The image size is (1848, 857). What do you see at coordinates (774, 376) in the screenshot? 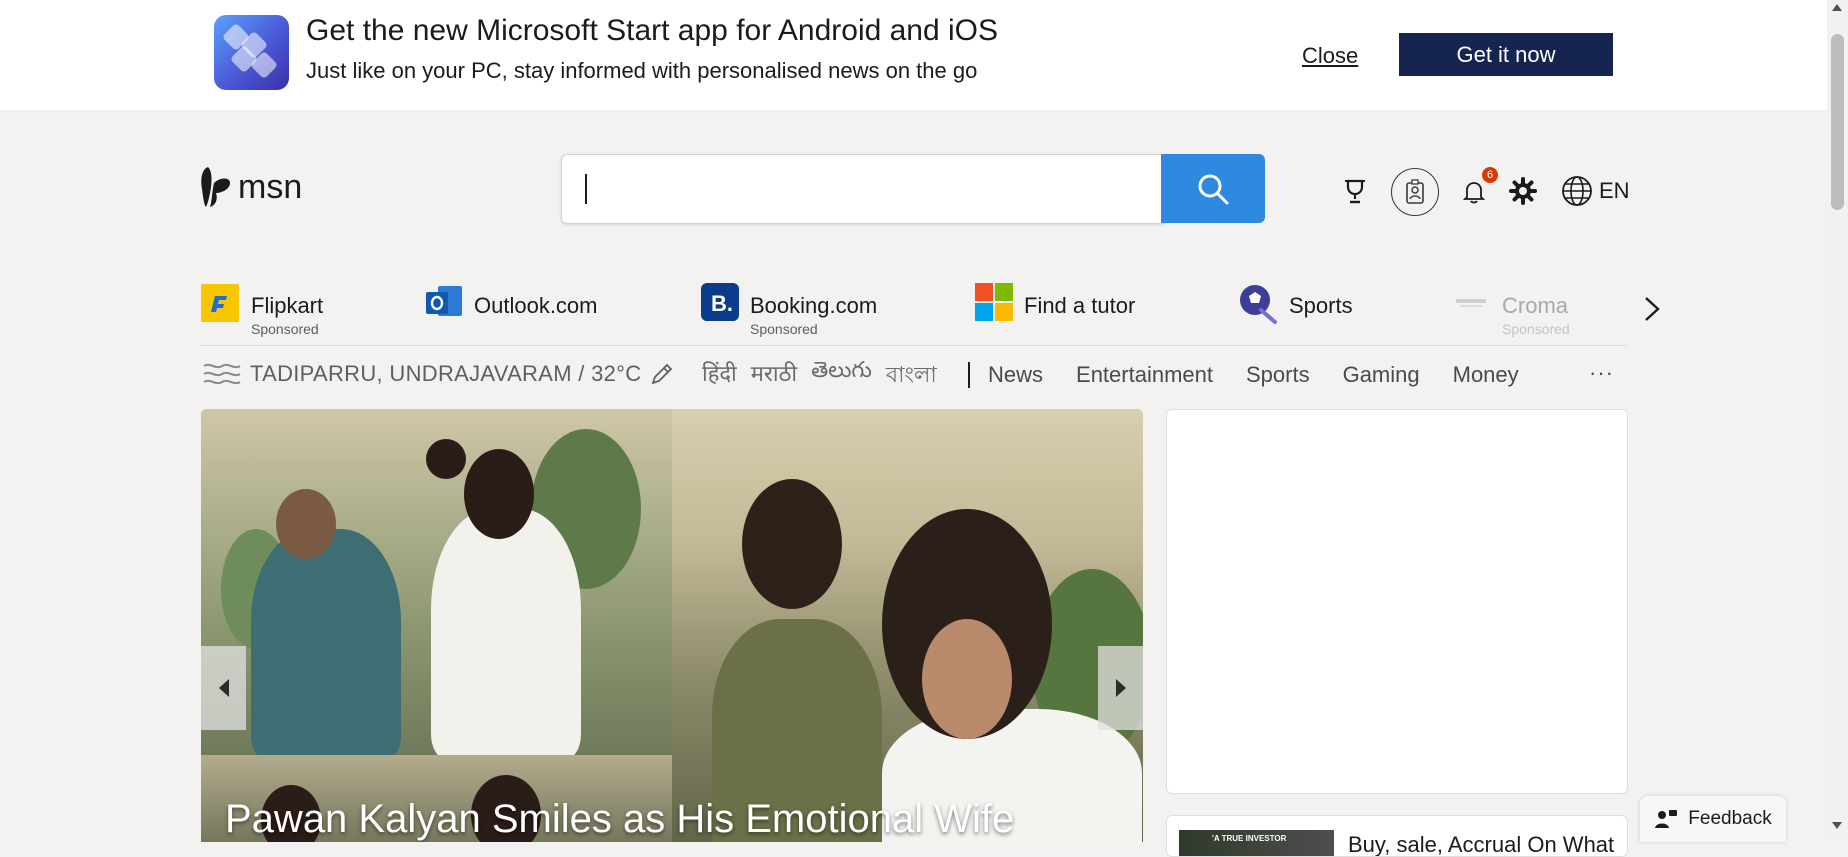
I see `language-link-marathi: मराठी` at bounding box center [774, 376].